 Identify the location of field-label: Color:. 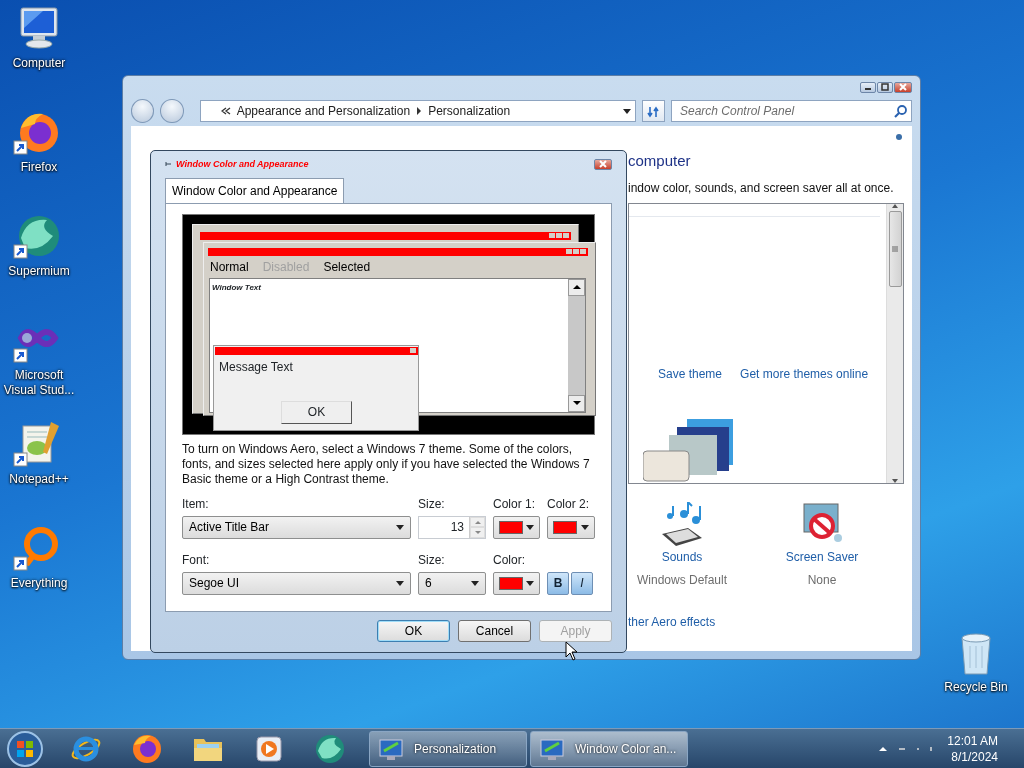
(509, 560).